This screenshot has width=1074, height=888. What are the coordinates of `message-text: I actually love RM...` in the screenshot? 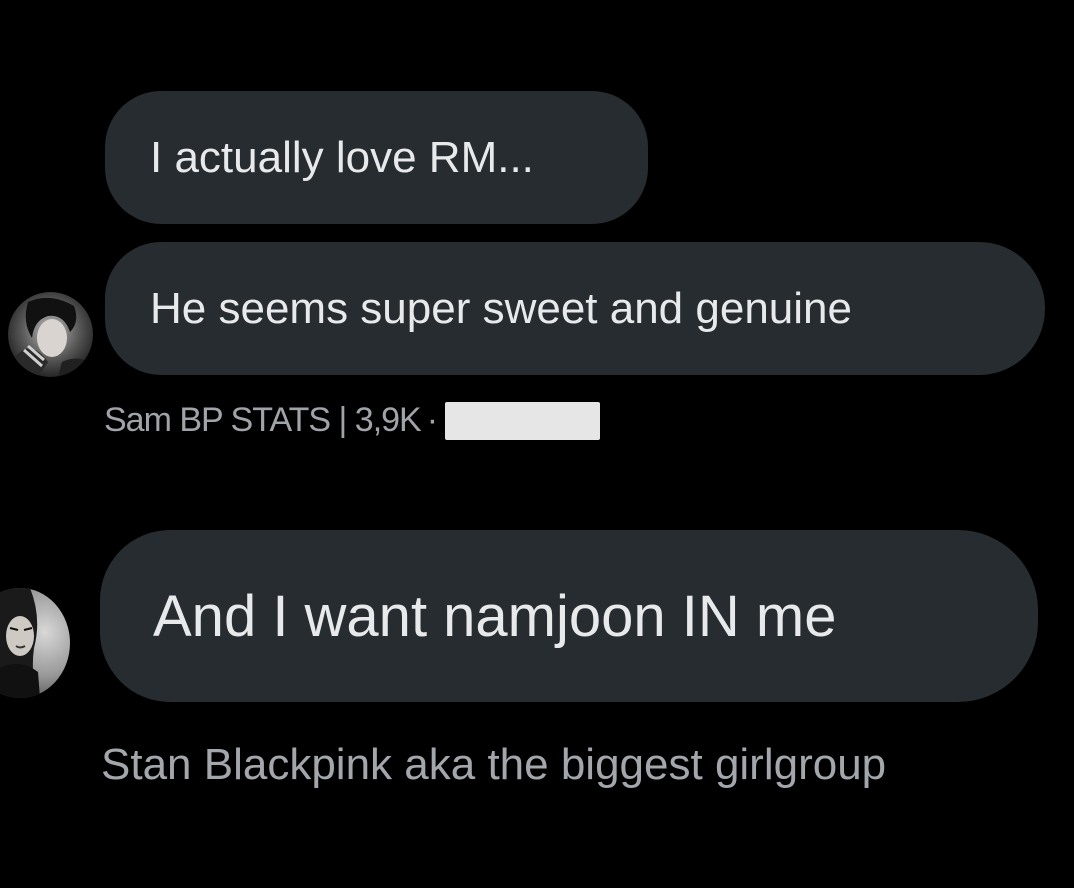 It's located at (342, 157).